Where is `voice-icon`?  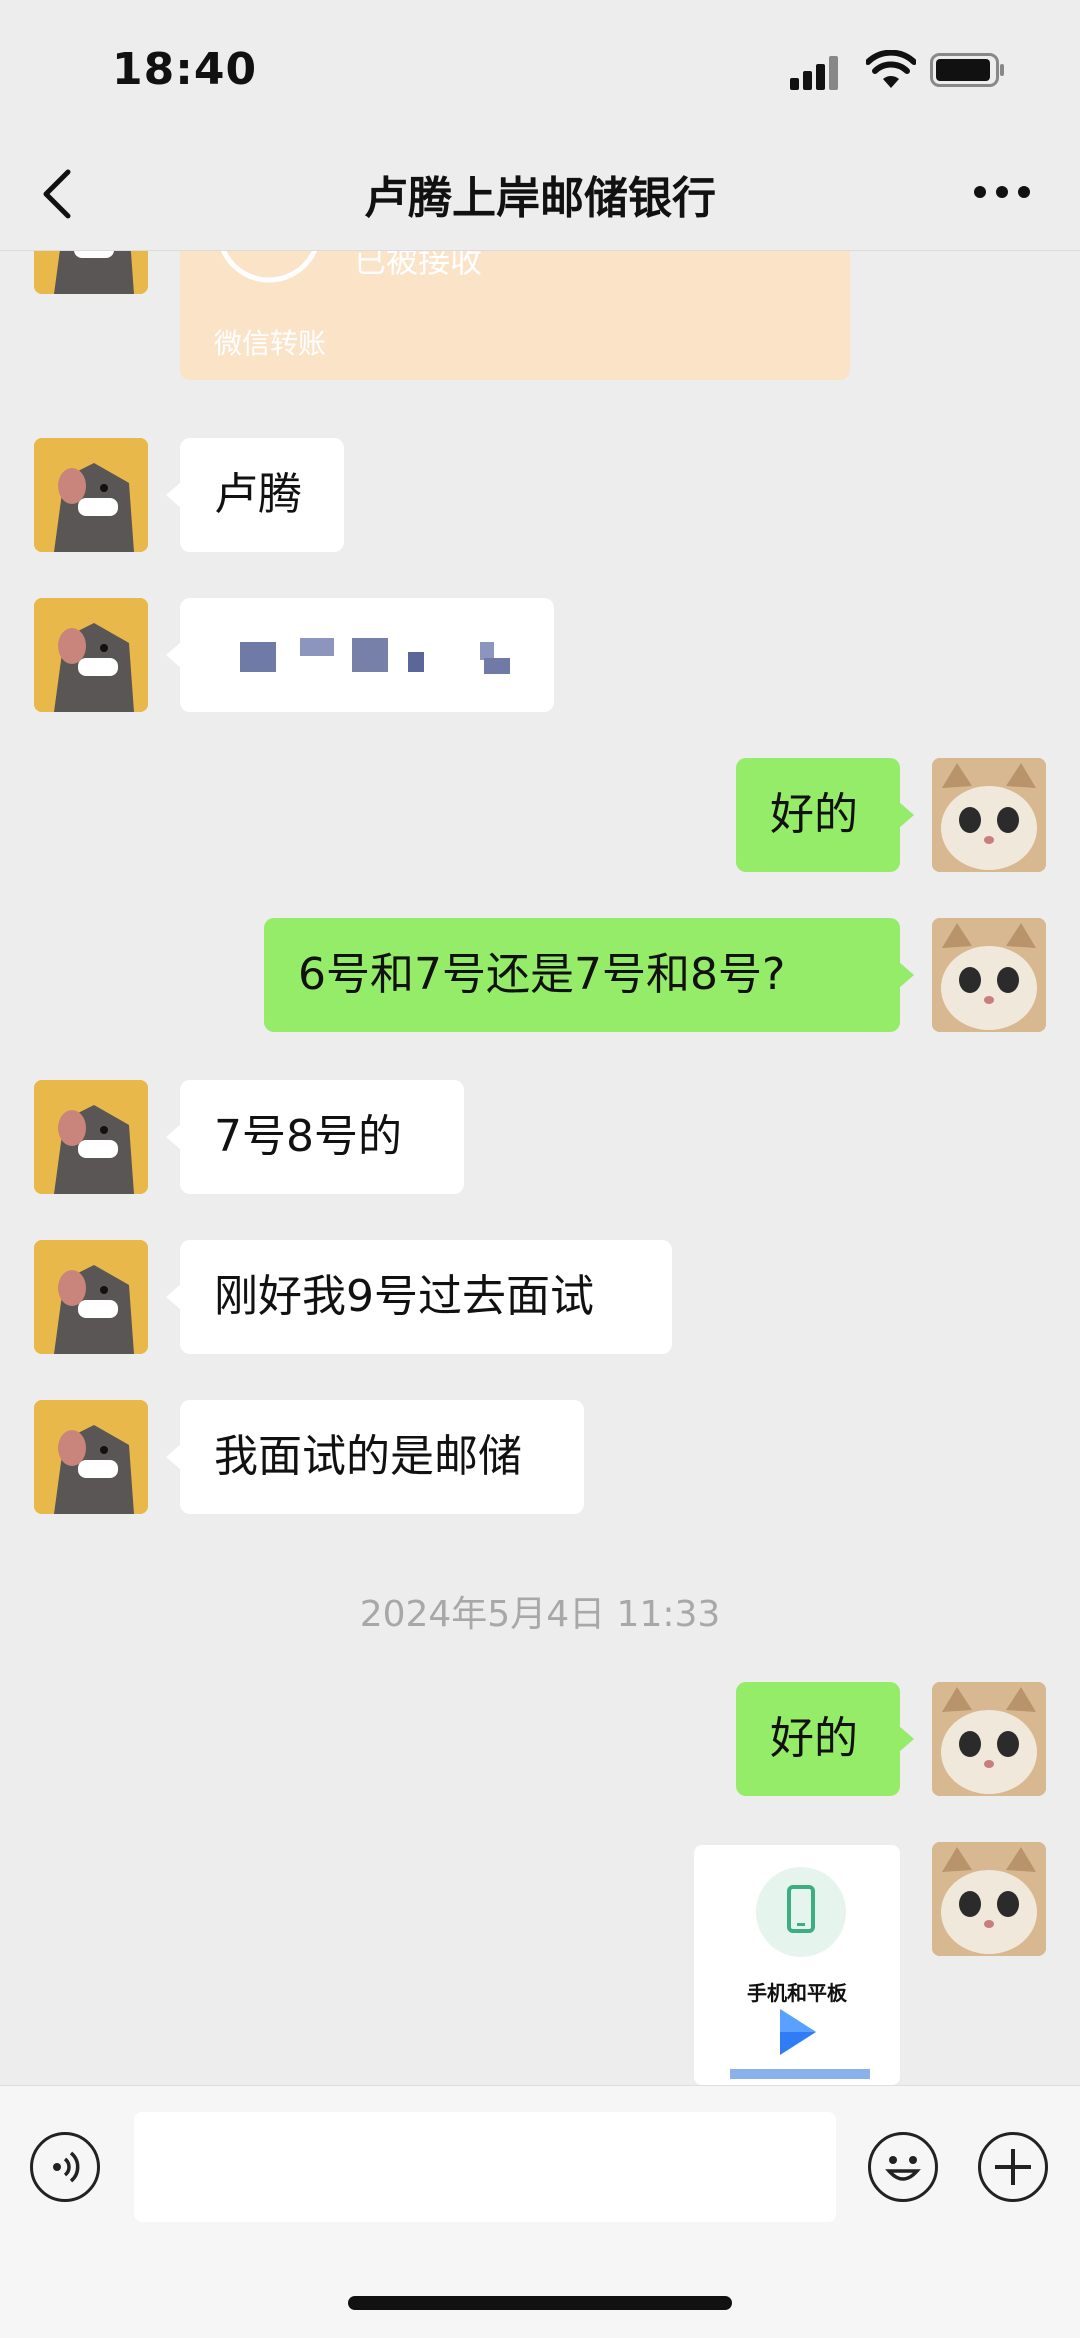
voice-icon is located at coordinates (66, 2167).